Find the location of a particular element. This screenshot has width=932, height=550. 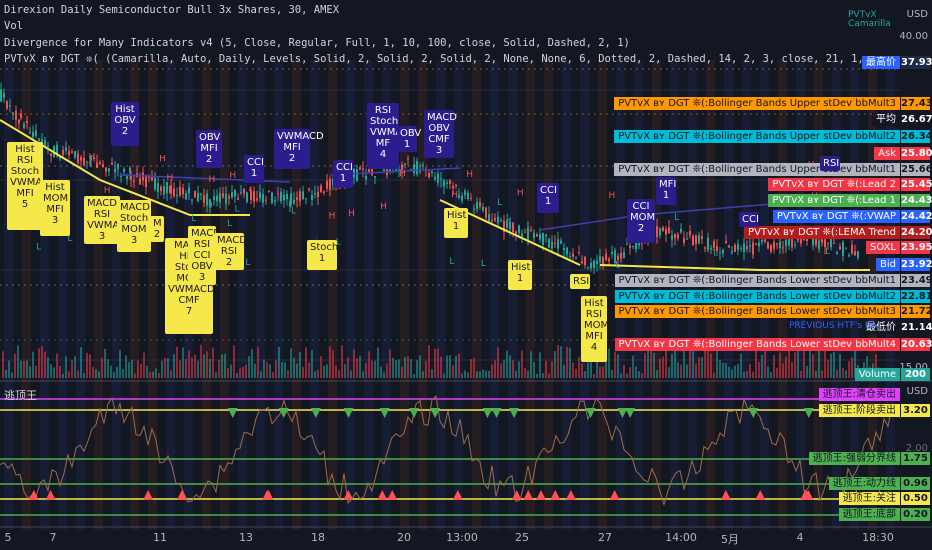

divergence-label: MACD RSI CCI OBV 3 is located at coordinates (204, 255).